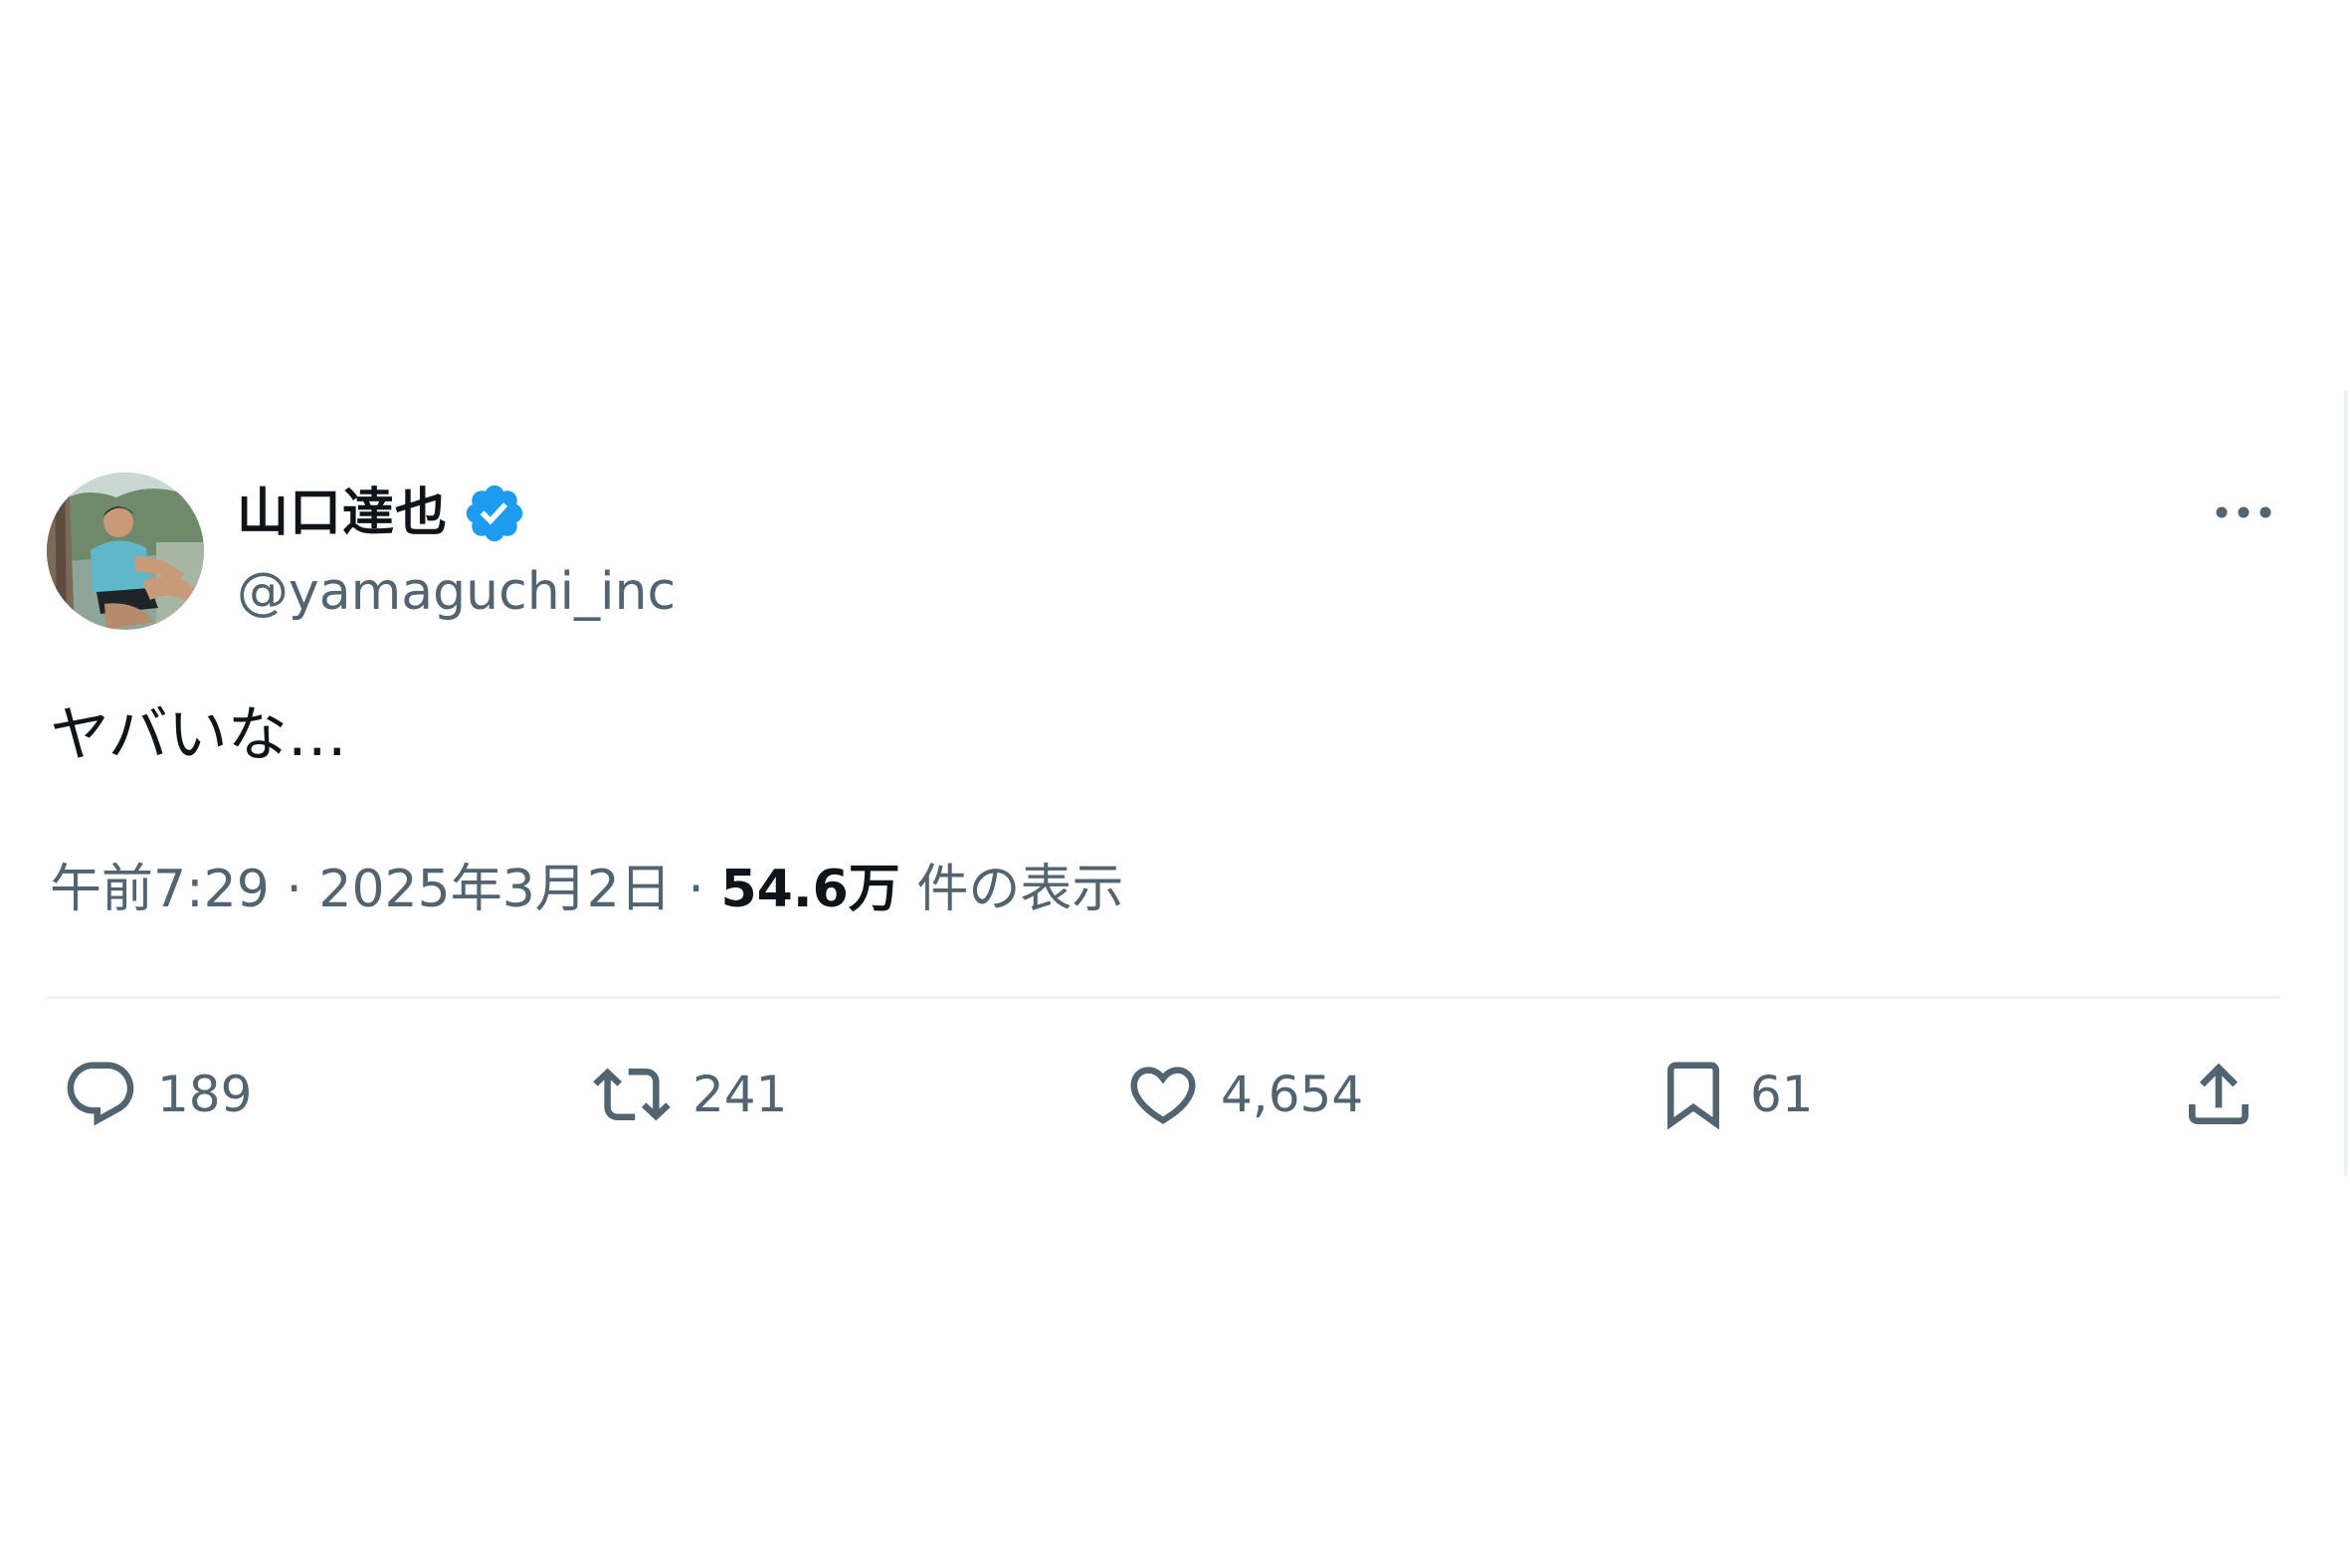 The height and width of the screenshot is (1568, 2350). I want to click on avatar-photo, so click(125, 551).